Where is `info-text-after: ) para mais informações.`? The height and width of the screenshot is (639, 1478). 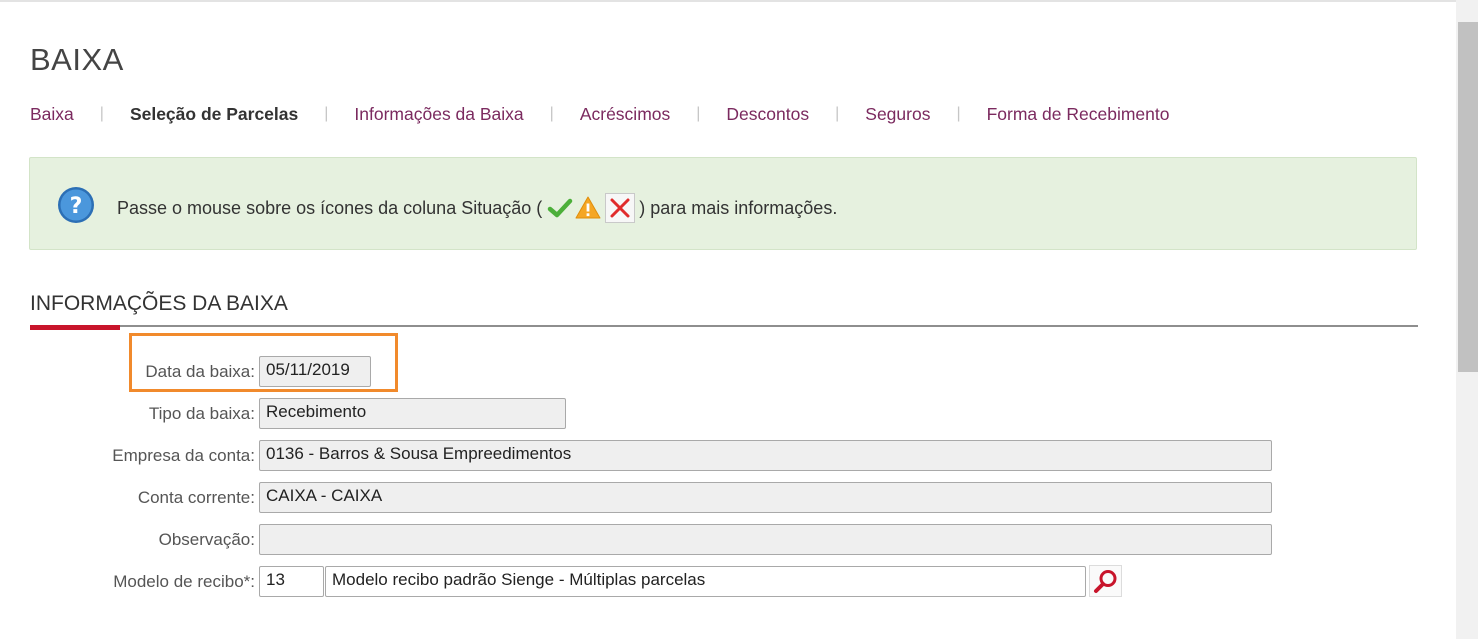 info-text-after: ) para mais informações. is located at coordinates (738, 207).